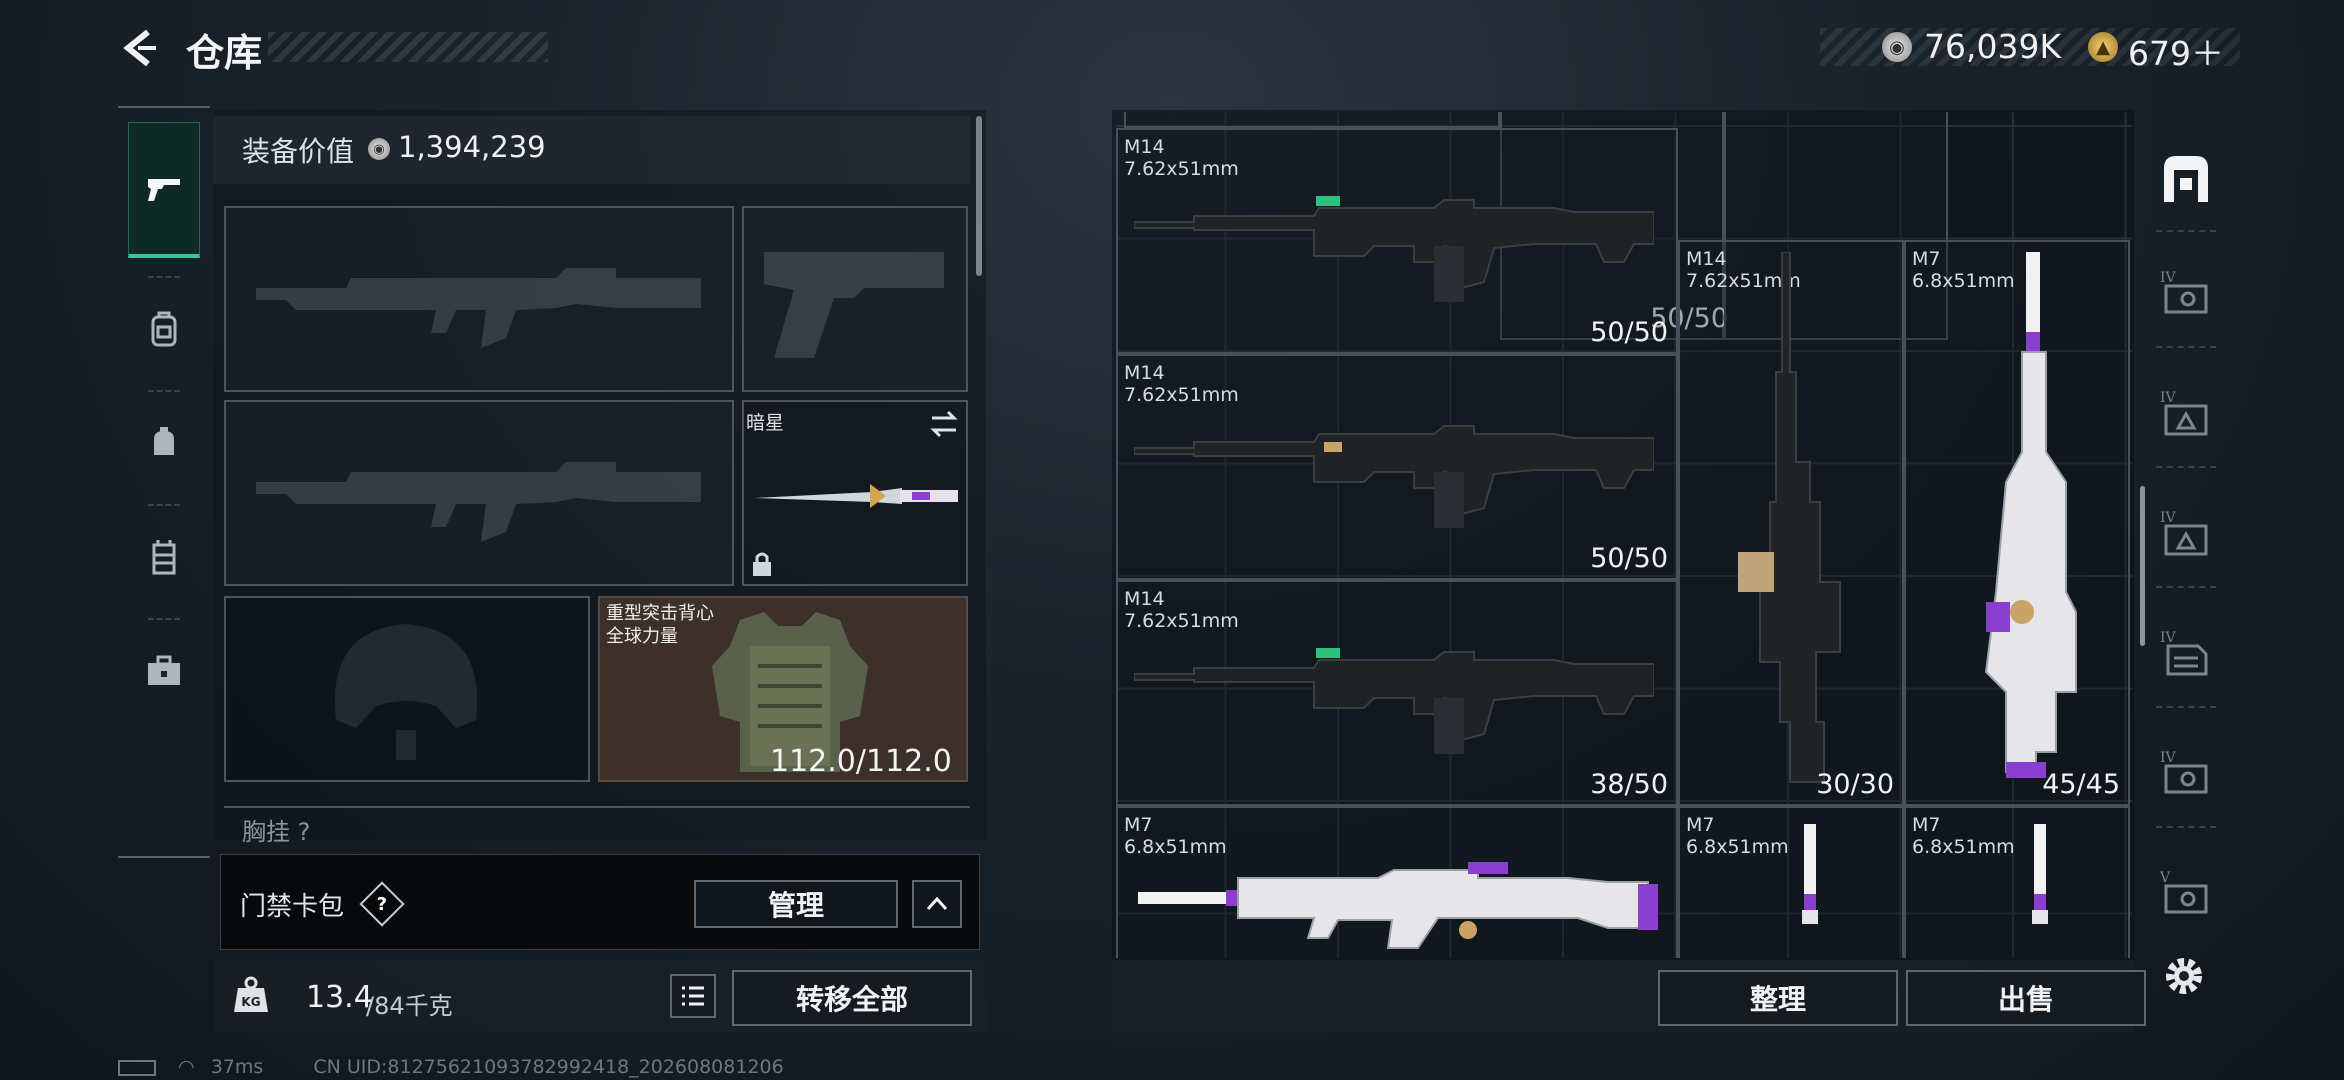  Describe the element at coordinates (765, 423) in the screenshot. I see `melee-name: 暗星` at that location.